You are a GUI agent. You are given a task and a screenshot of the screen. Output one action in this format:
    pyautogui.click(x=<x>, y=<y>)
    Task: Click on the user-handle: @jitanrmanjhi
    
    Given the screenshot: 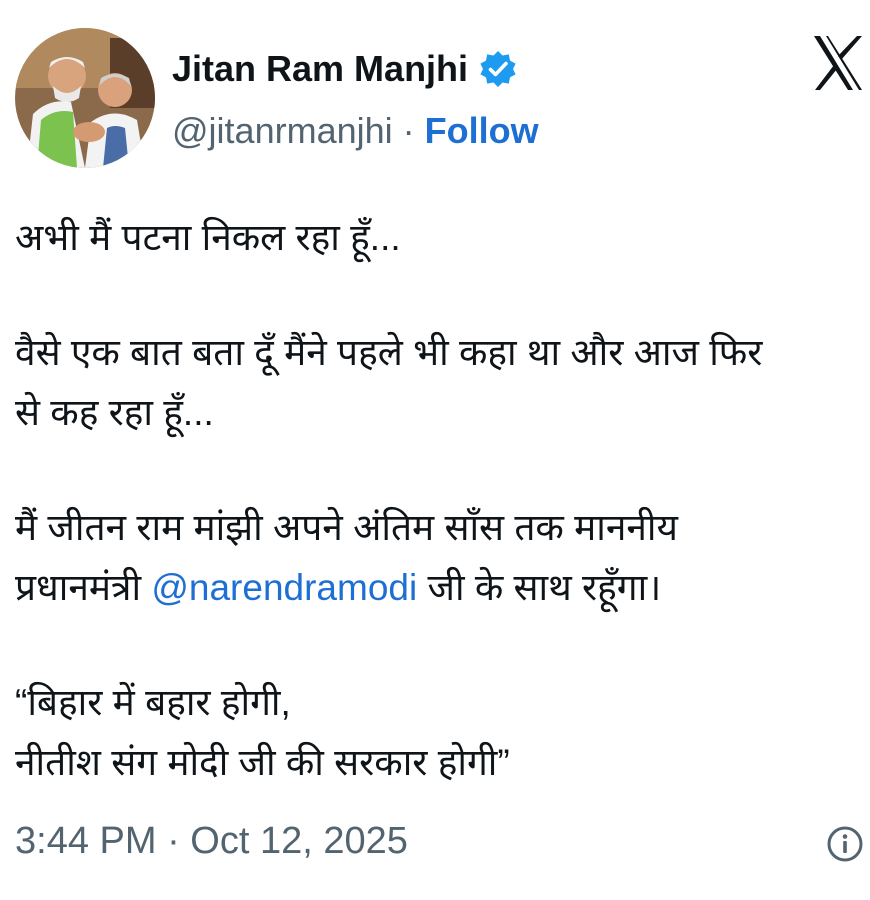 What is the action you would take?
    pyautogui.click(x=282, y=131)
    